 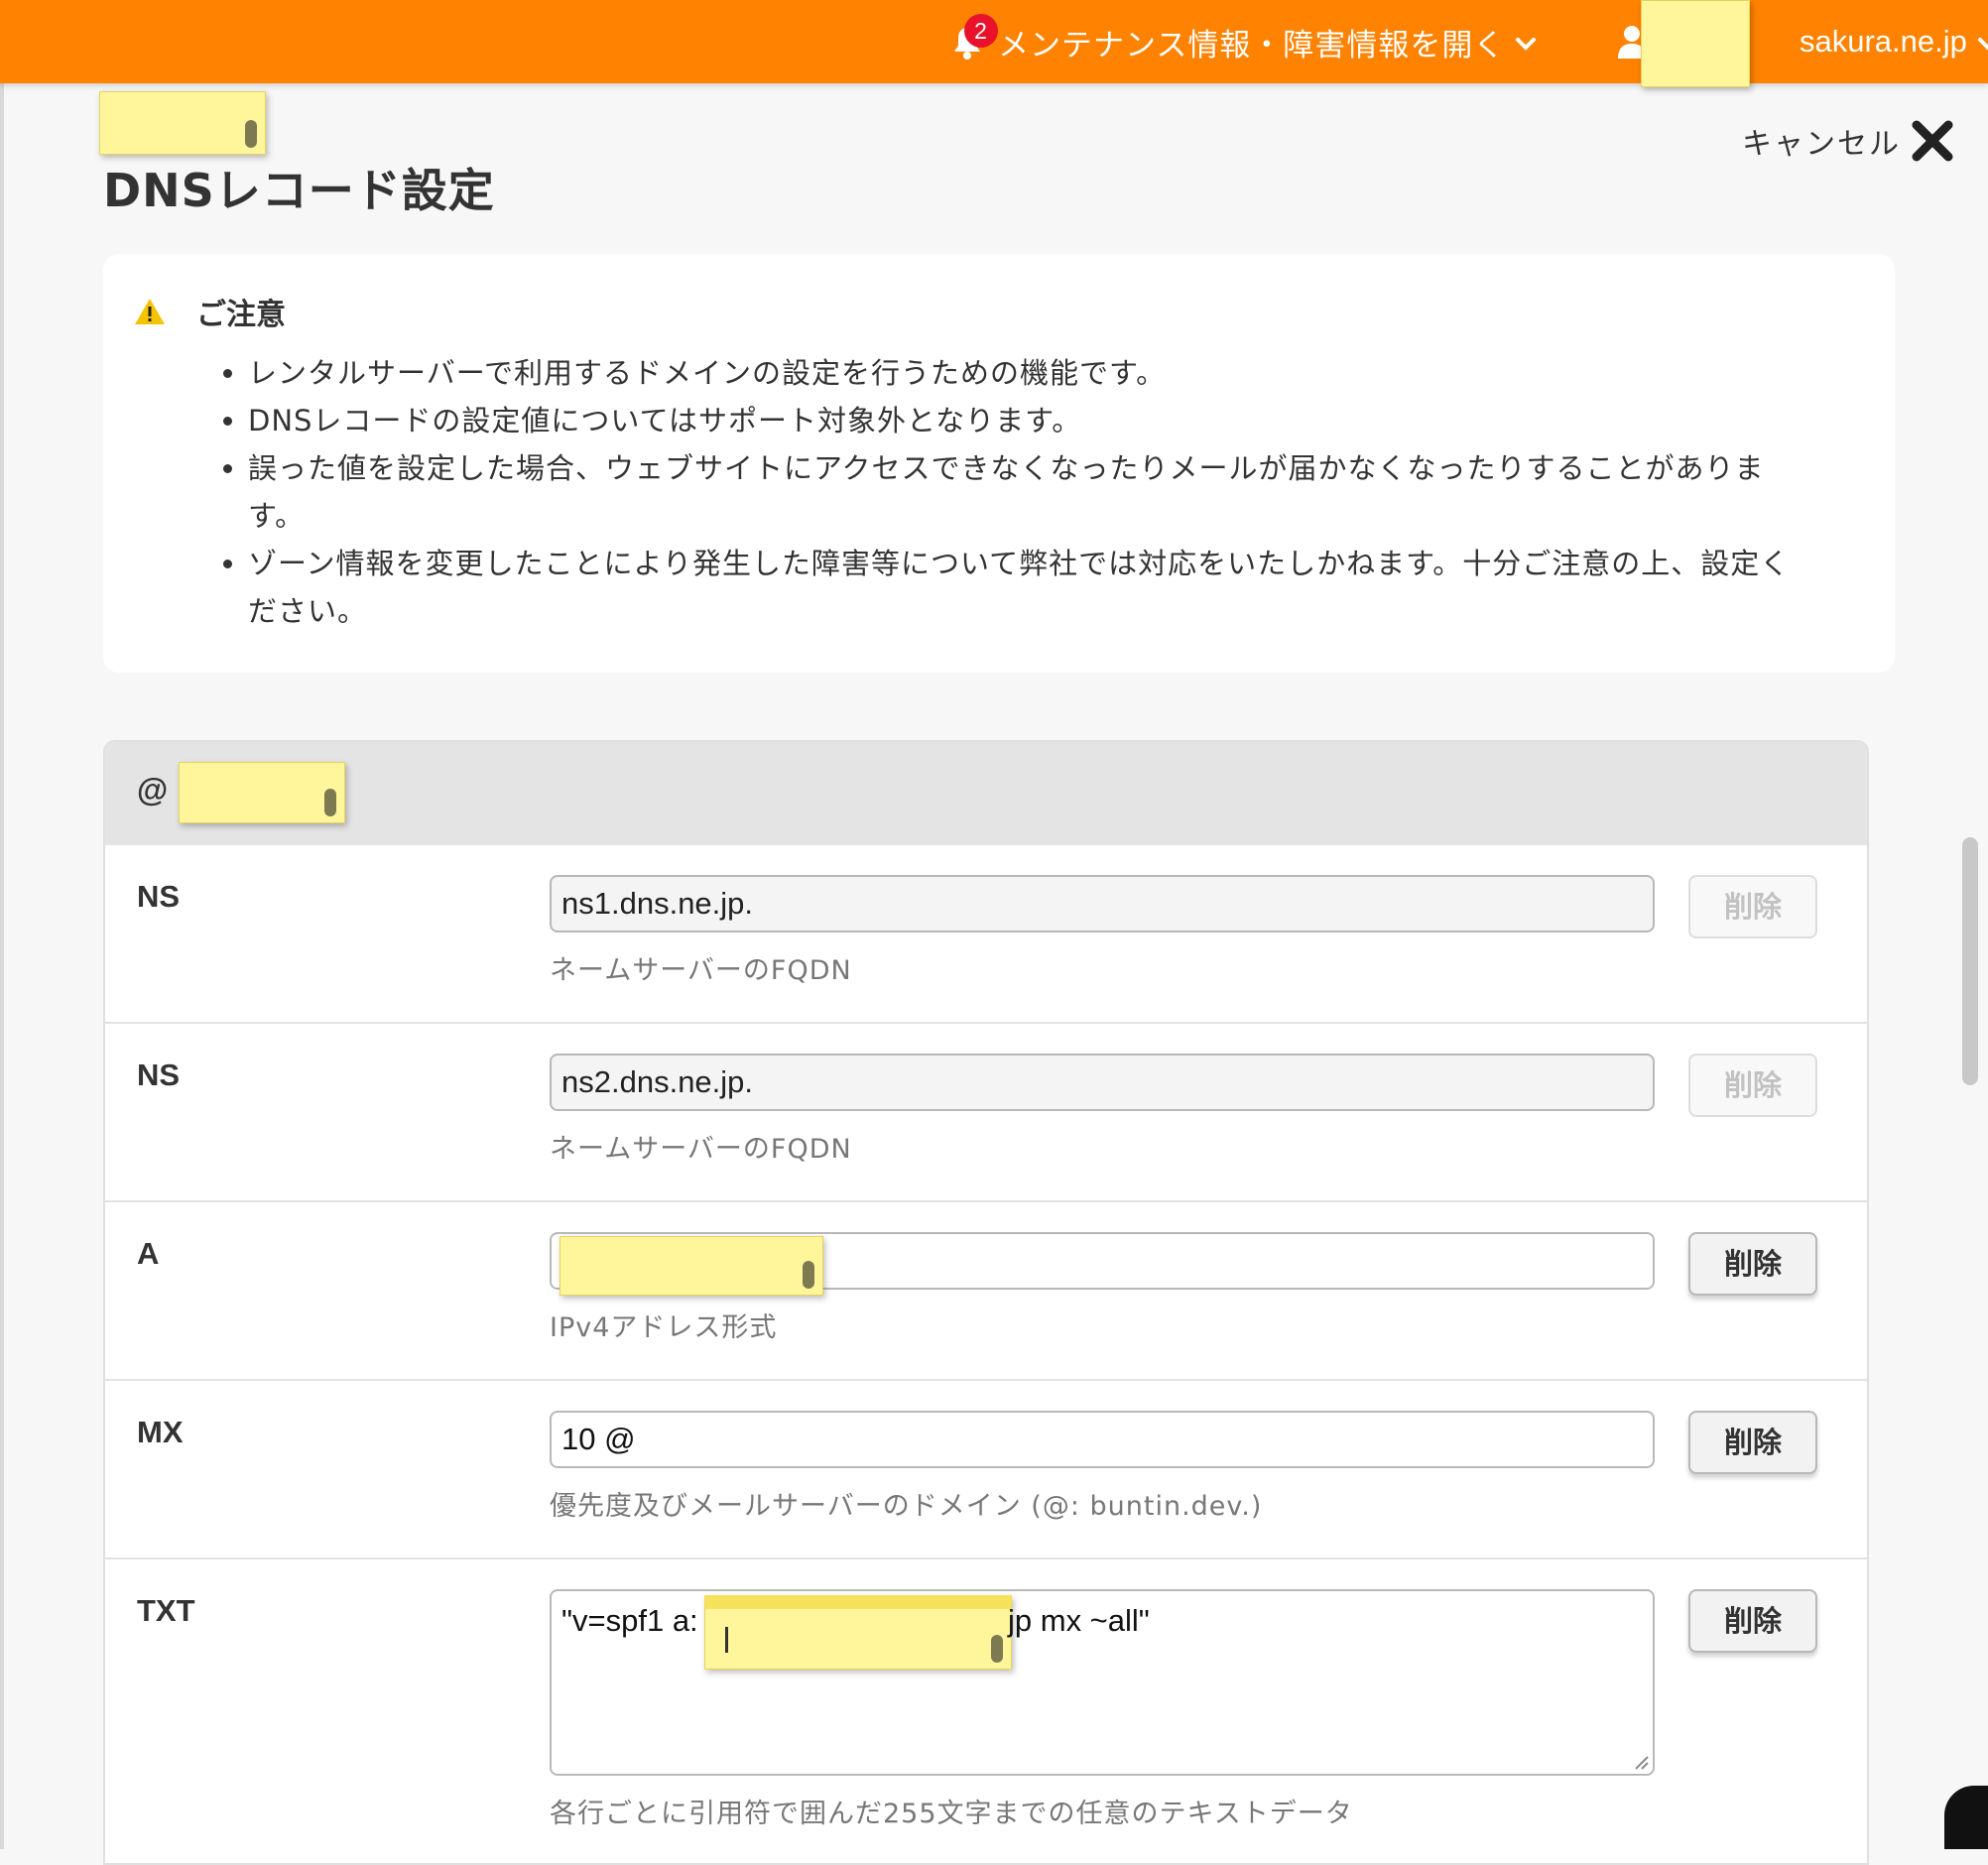 I want to click on notification-badge: 2, so click(x=981, y=31).